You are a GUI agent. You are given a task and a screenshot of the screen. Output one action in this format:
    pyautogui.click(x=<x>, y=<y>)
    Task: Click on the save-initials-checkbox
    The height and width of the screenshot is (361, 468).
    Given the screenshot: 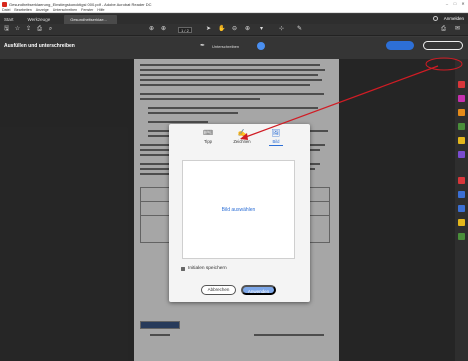 What is the action you would take?
    pyautogui.click(x=183, y=268)
    